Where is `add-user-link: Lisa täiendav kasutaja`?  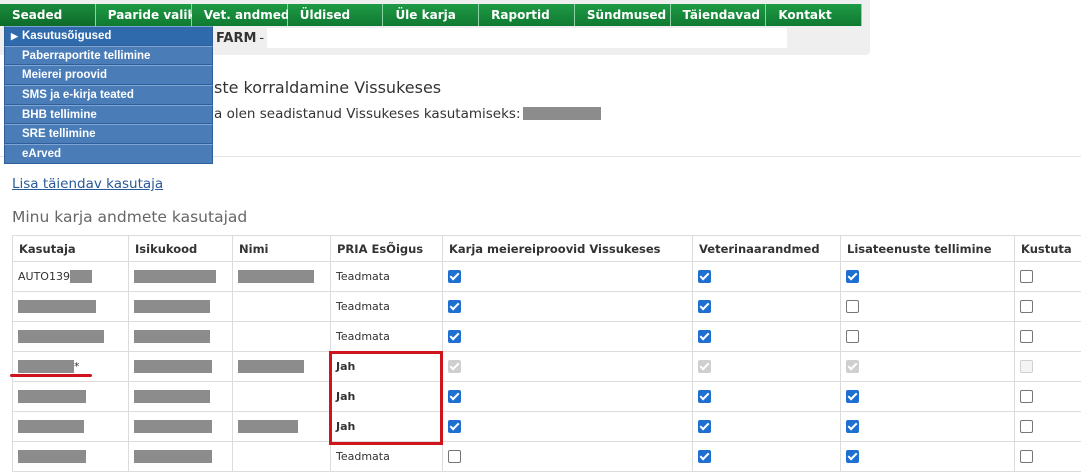 add-user-link: Lisa täiendav kasutaja is located at coordinates (87, 184).